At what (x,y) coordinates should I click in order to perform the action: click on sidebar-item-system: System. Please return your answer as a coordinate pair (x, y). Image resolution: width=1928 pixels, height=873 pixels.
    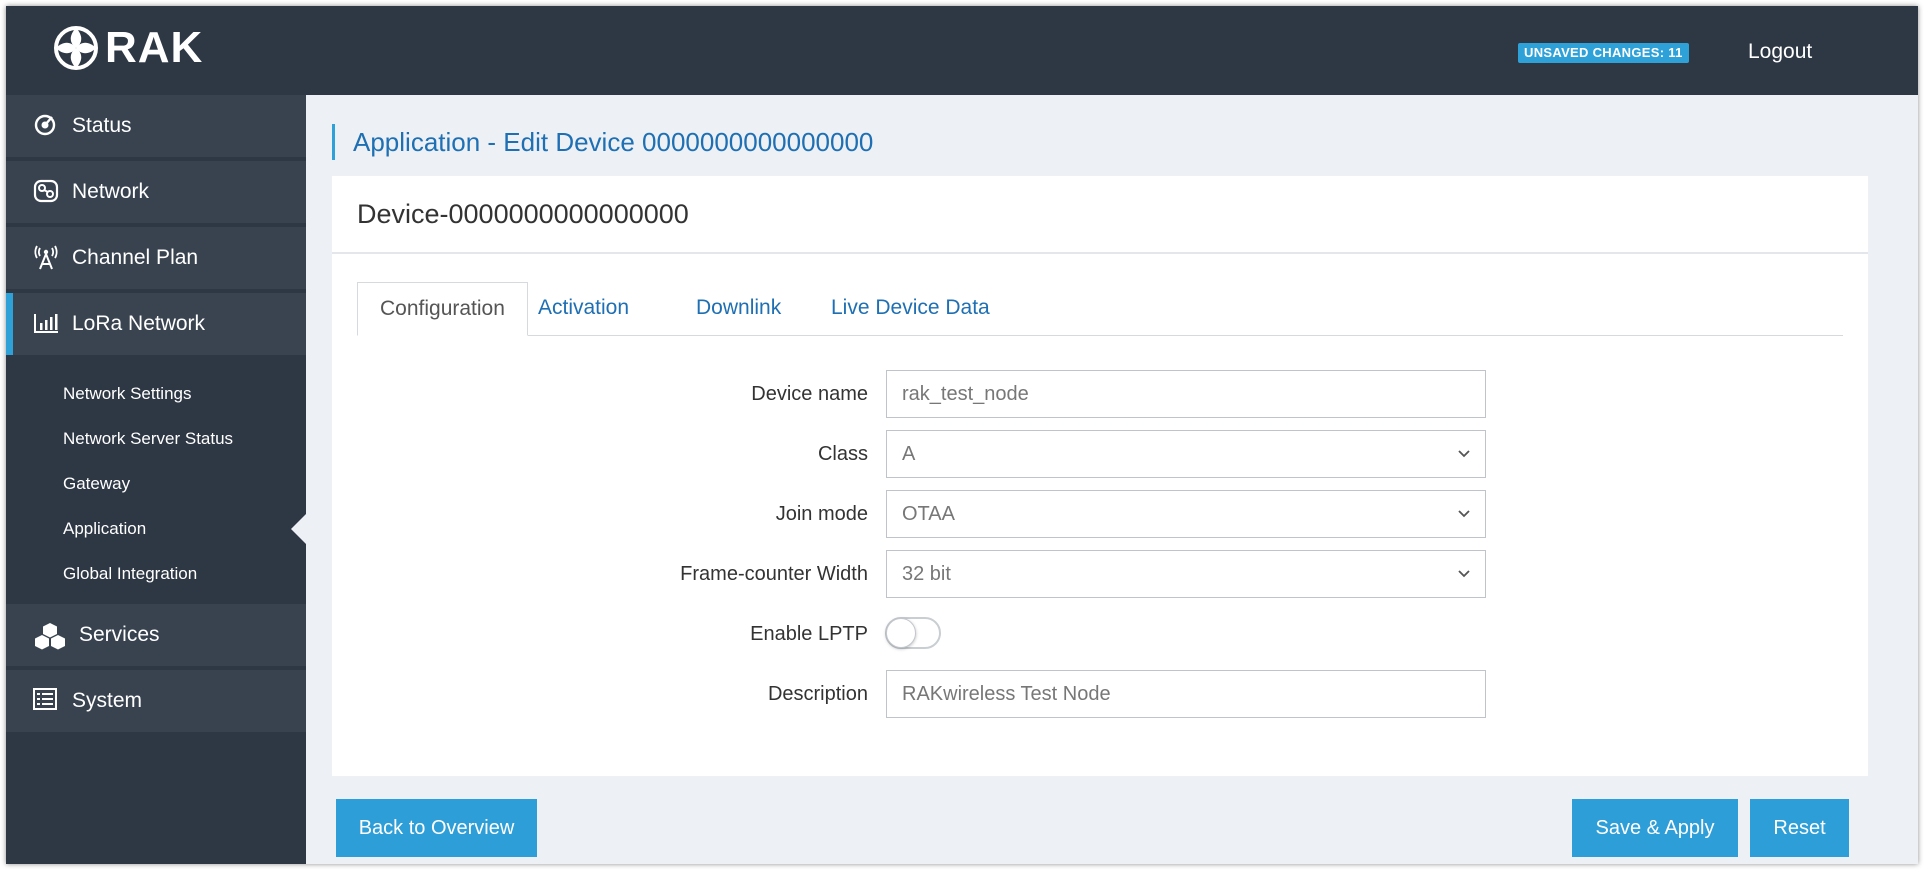
    Looking at the image, I should click on (156, 701).